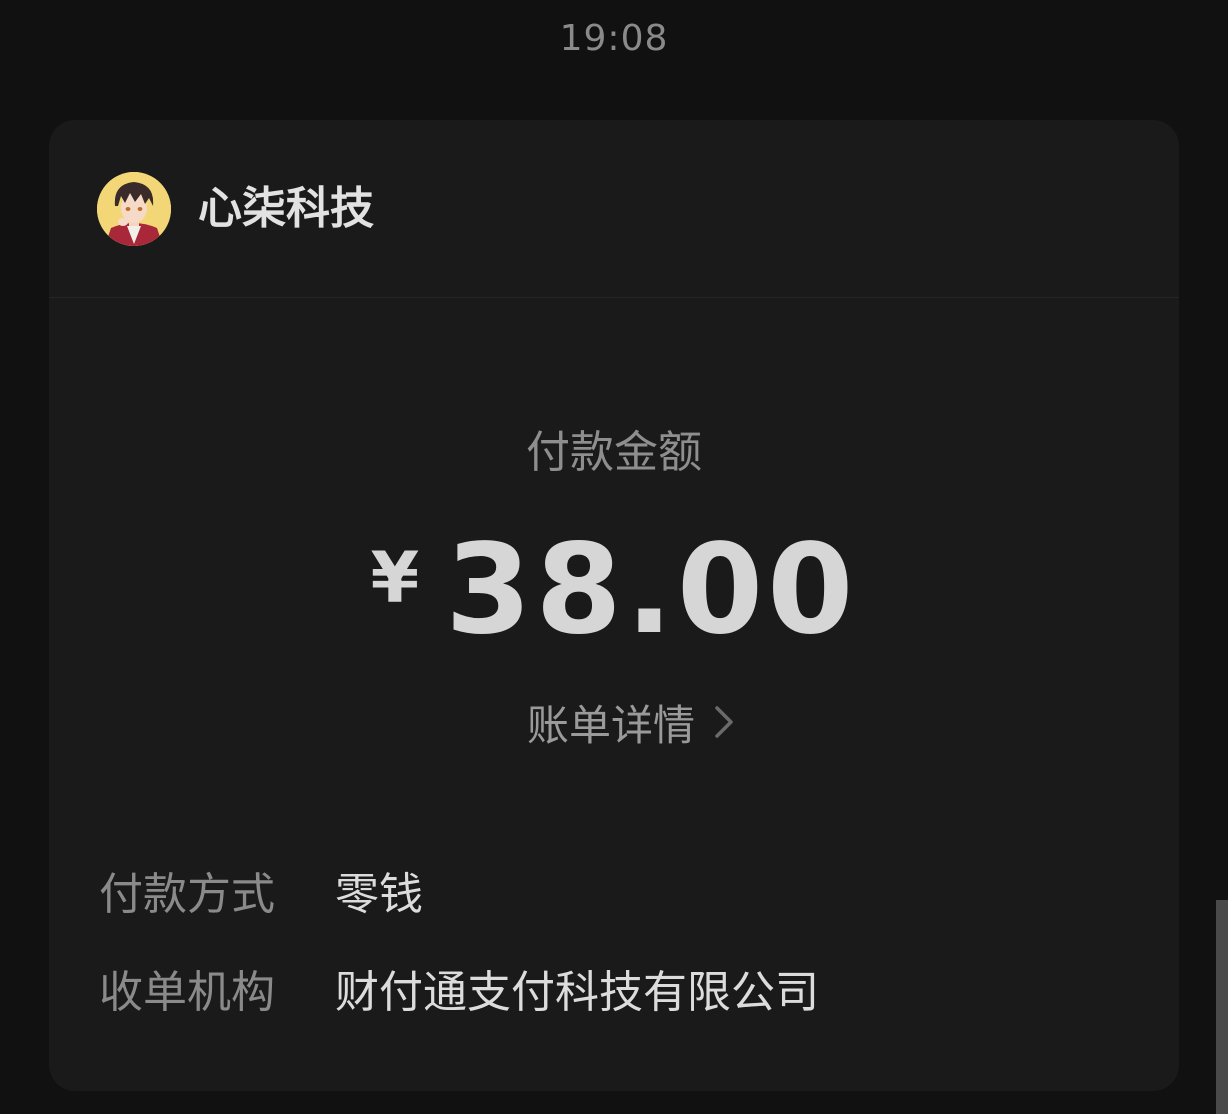  Describe the element at coordinates (379, 894) in the screenshot. I see `payment-method-value: 零钱` at that location.